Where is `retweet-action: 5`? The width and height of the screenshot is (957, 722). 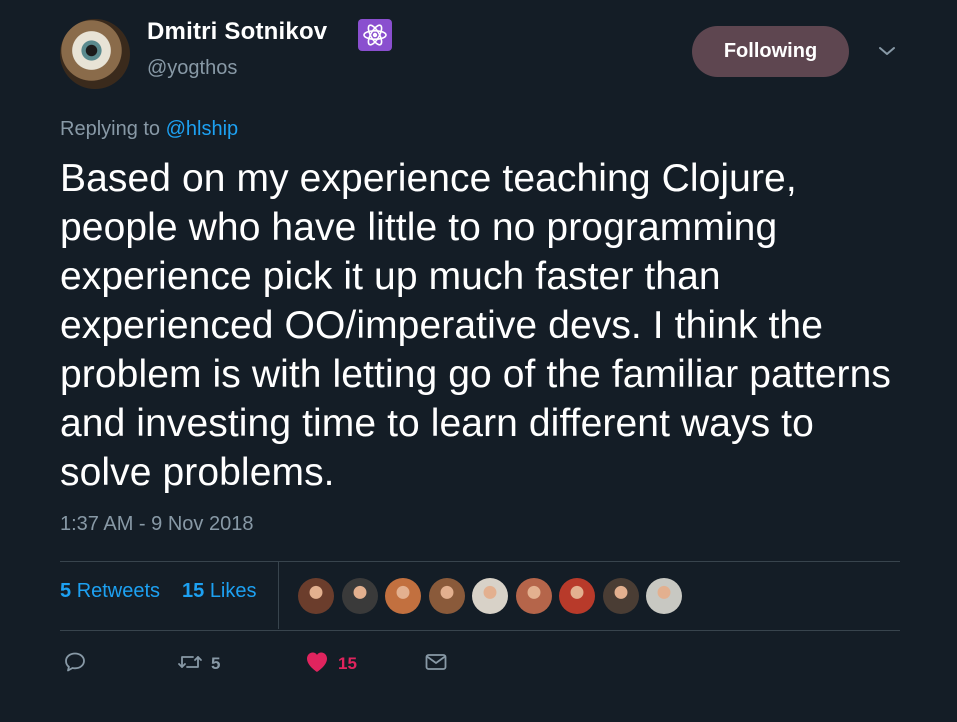 retweet-action: 5 is located at coordinates (198, 664).